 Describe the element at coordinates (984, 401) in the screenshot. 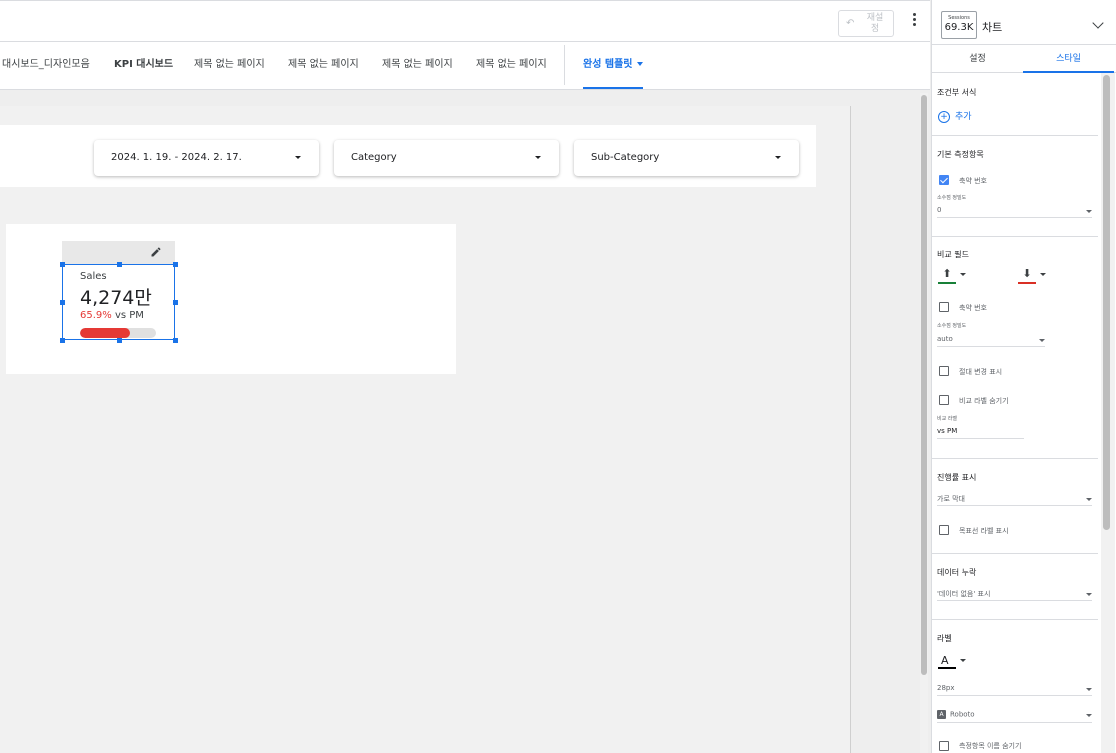

I see `hide-compare-label-text: 비교 라벨 숨기기` at that location.